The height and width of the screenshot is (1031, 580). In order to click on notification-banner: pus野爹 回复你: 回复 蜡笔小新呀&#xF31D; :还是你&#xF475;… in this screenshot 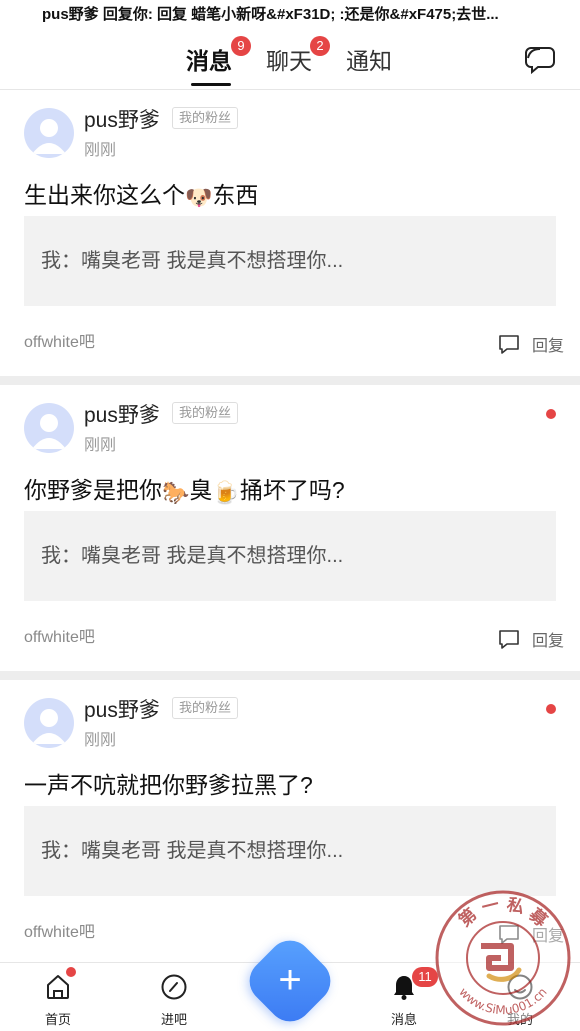, I will do `click(290, 15)`.